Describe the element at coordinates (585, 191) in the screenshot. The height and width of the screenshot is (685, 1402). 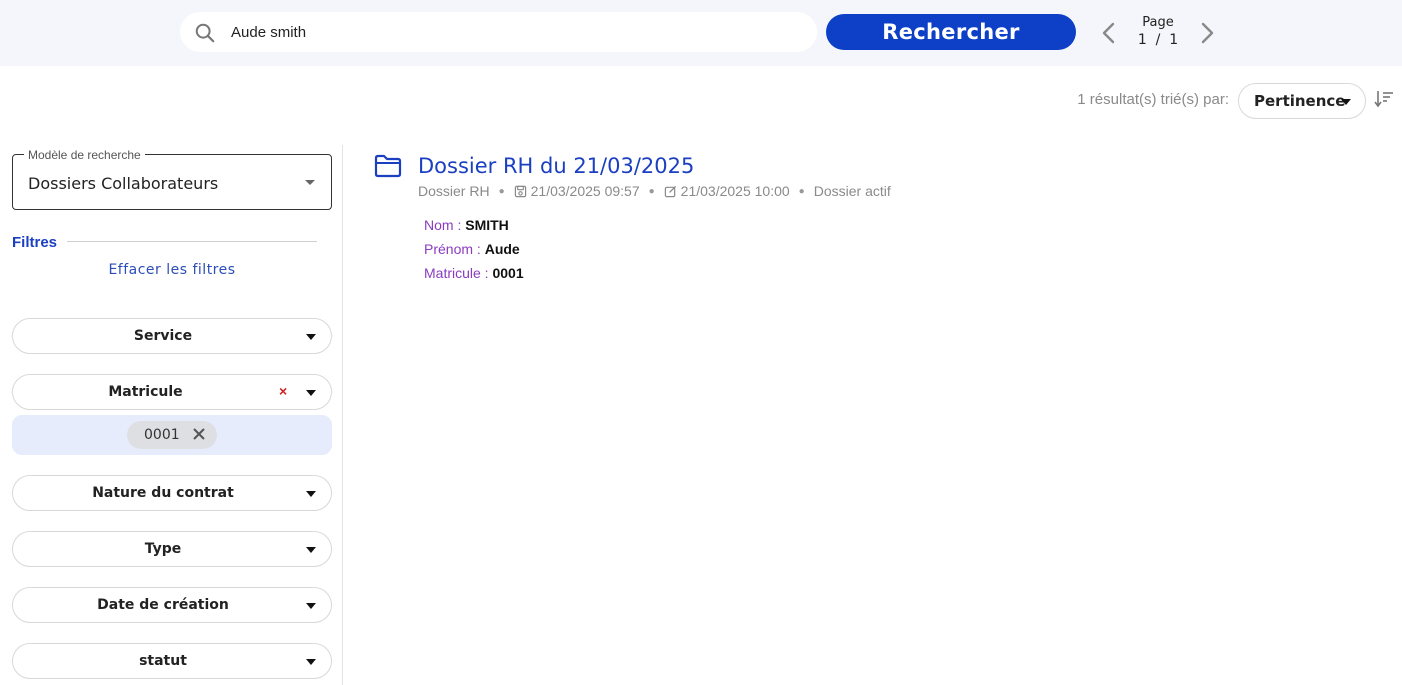
I see `result-created-date: 21/03/2025 09:57` at that location.